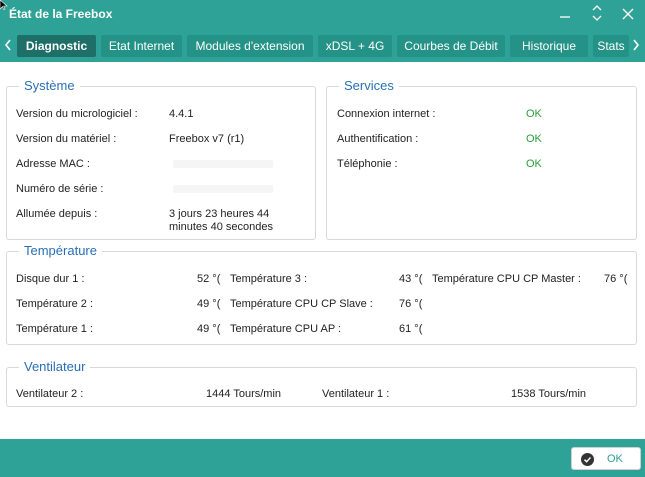 The width and height of the screenshot is (645, 477). I want to click on temp-label: Disque dur 1 :, so click(50, 279).